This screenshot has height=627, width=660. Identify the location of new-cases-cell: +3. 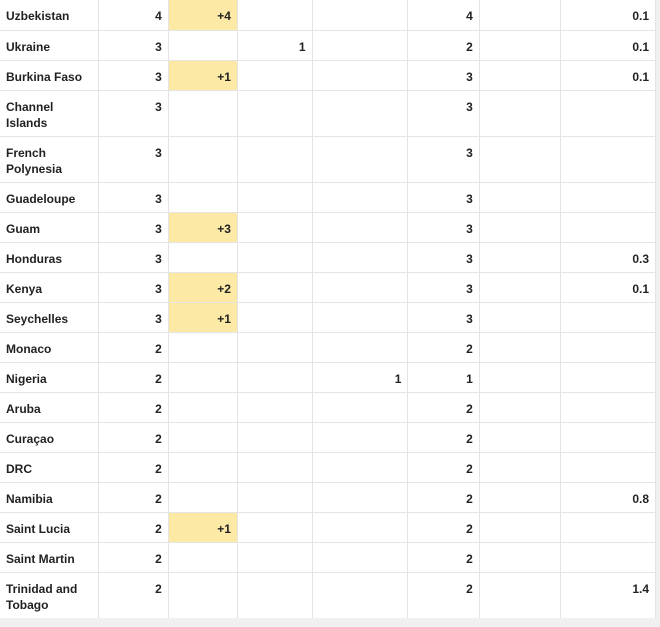
(203, 227).